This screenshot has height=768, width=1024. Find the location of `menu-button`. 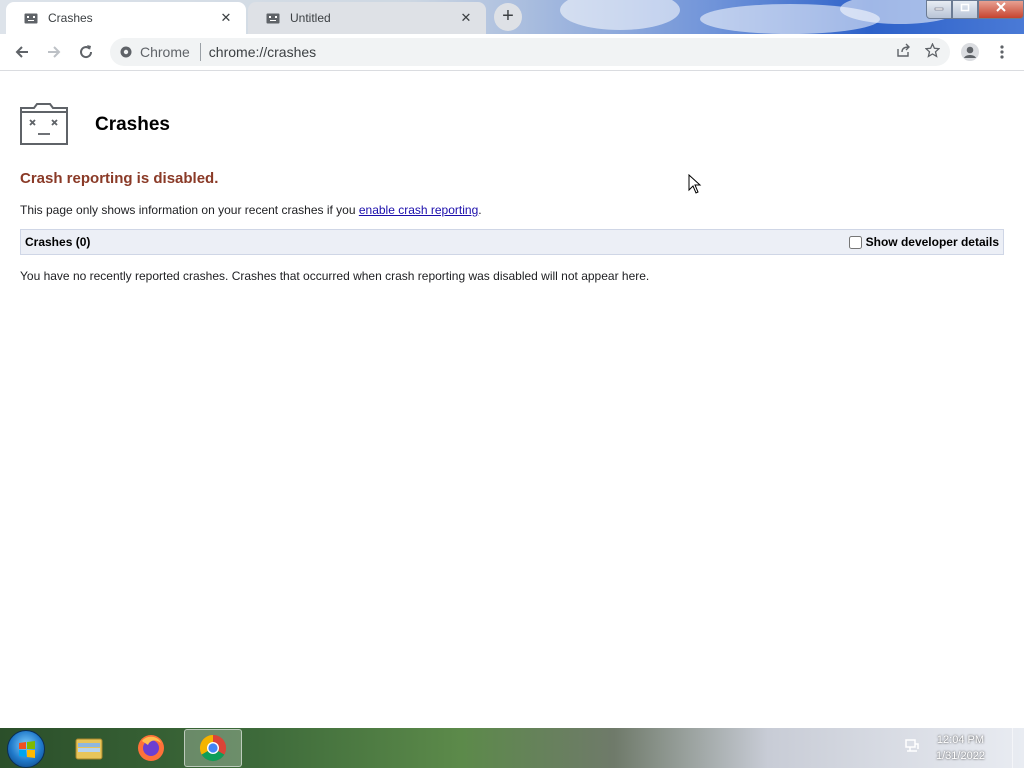

menu-button is located at coordinates (1002, 52).